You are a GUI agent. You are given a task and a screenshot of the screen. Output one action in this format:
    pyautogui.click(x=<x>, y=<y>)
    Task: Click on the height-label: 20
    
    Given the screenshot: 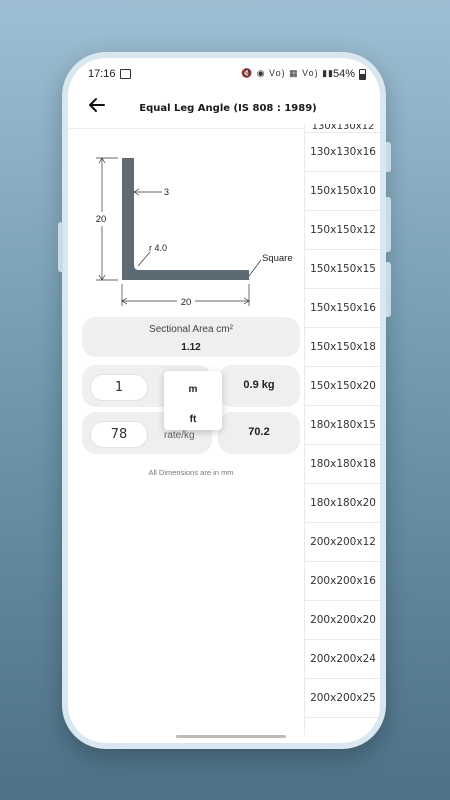 What is the action you would take?
    pyautogui.click(x=101, y=219)
    